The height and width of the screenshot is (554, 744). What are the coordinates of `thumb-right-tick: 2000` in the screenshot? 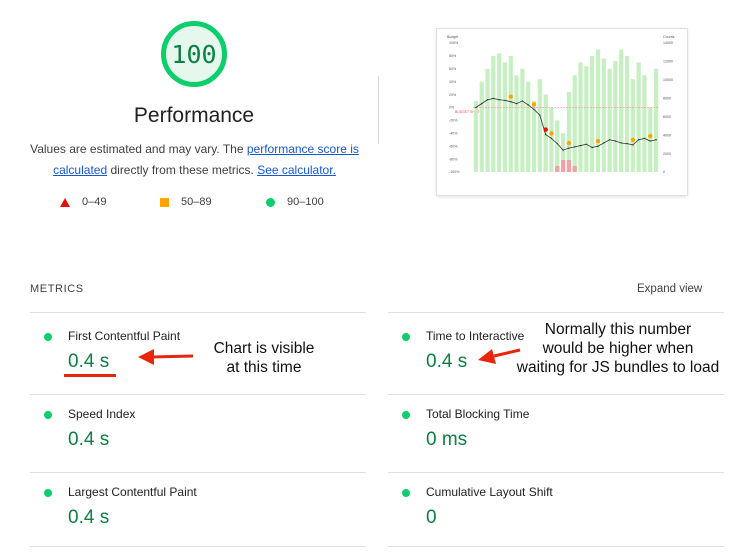 It's located at (667, 154).